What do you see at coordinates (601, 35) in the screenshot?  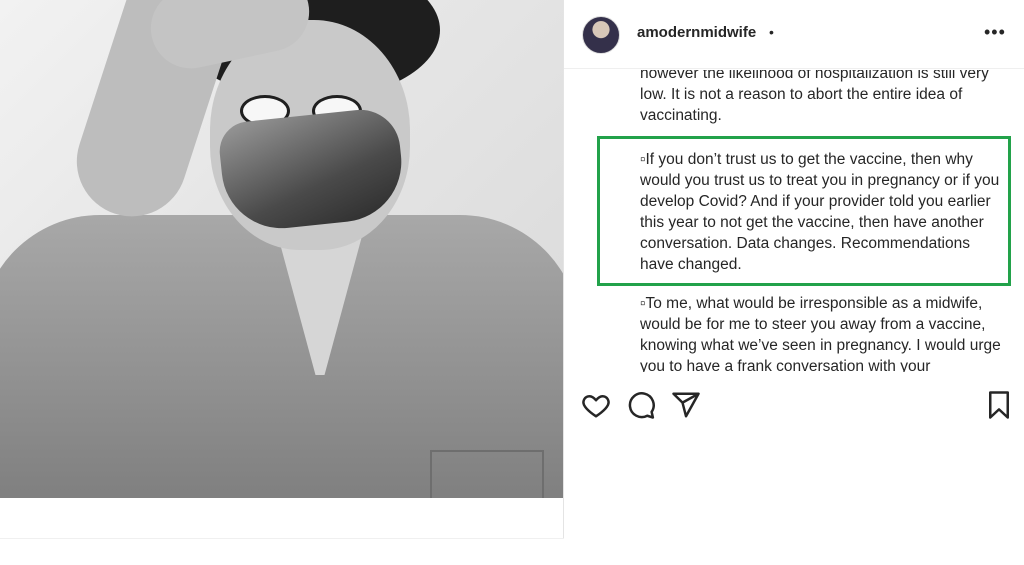 I see `avatar` at bounding box center [601, 35].